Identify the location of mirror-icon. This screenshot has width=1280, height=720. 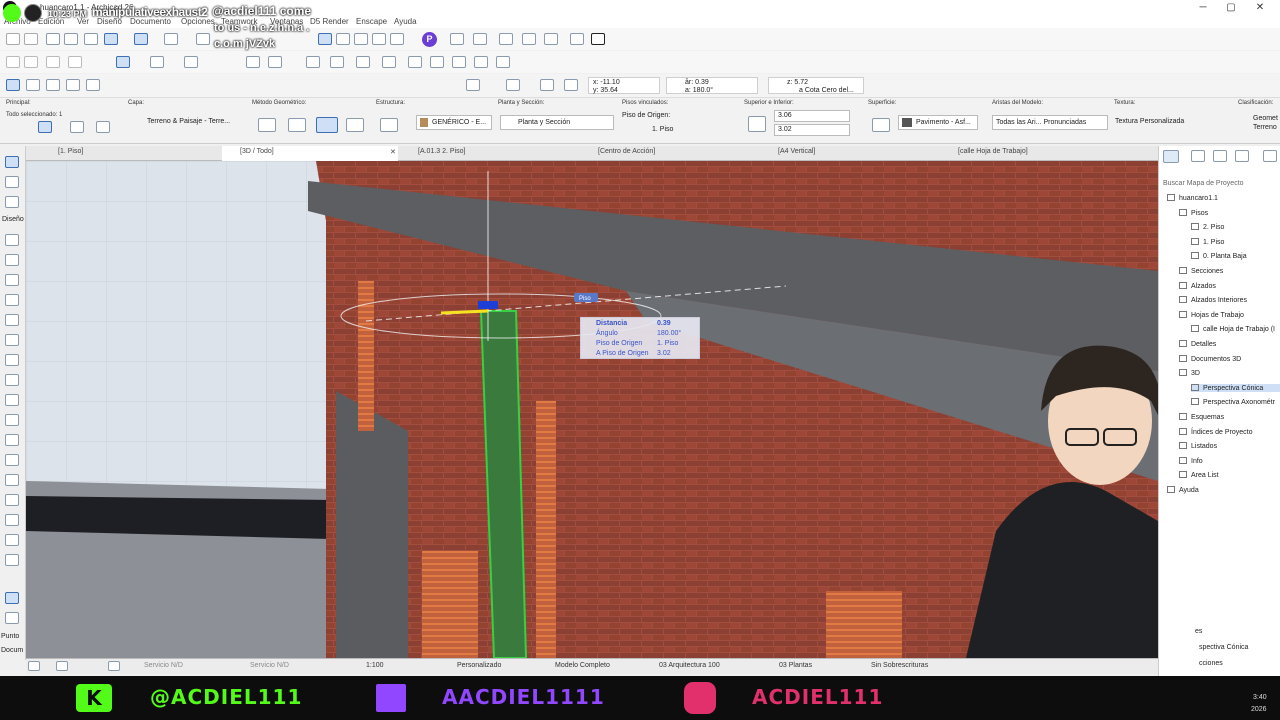
(313, 62).